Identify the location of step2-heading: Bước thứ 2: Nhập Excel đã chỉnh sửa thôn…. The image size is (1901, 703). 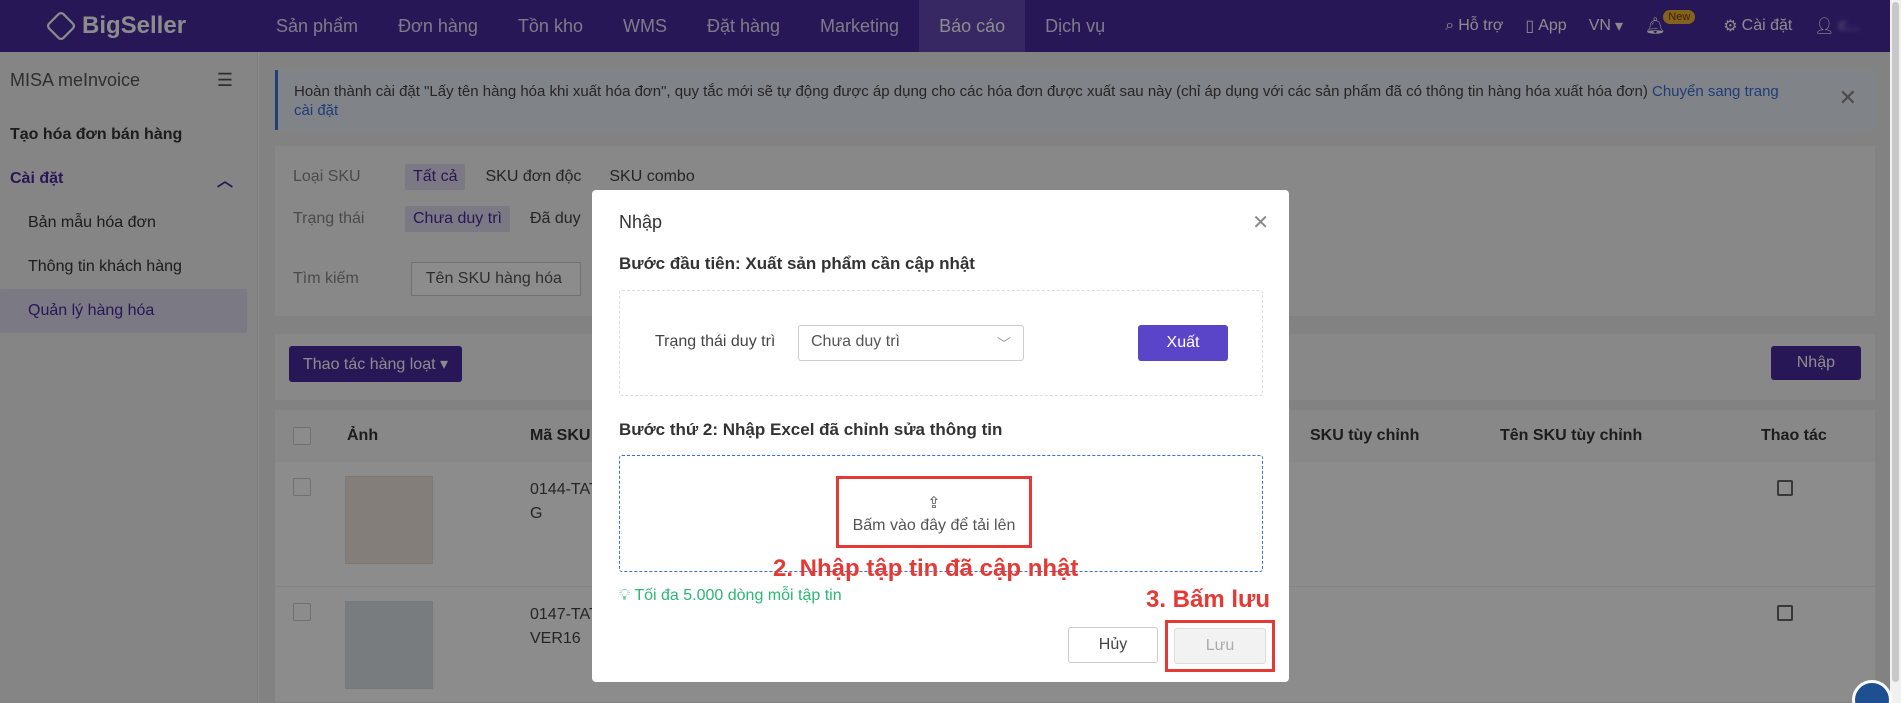
(811, 429).